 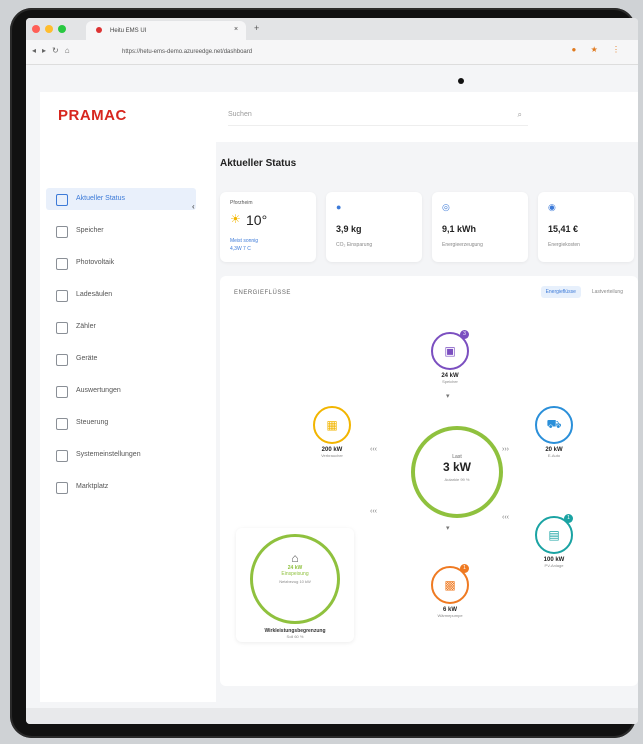 I want to click on search-icon: ⌕, so click(x=520, y=115).